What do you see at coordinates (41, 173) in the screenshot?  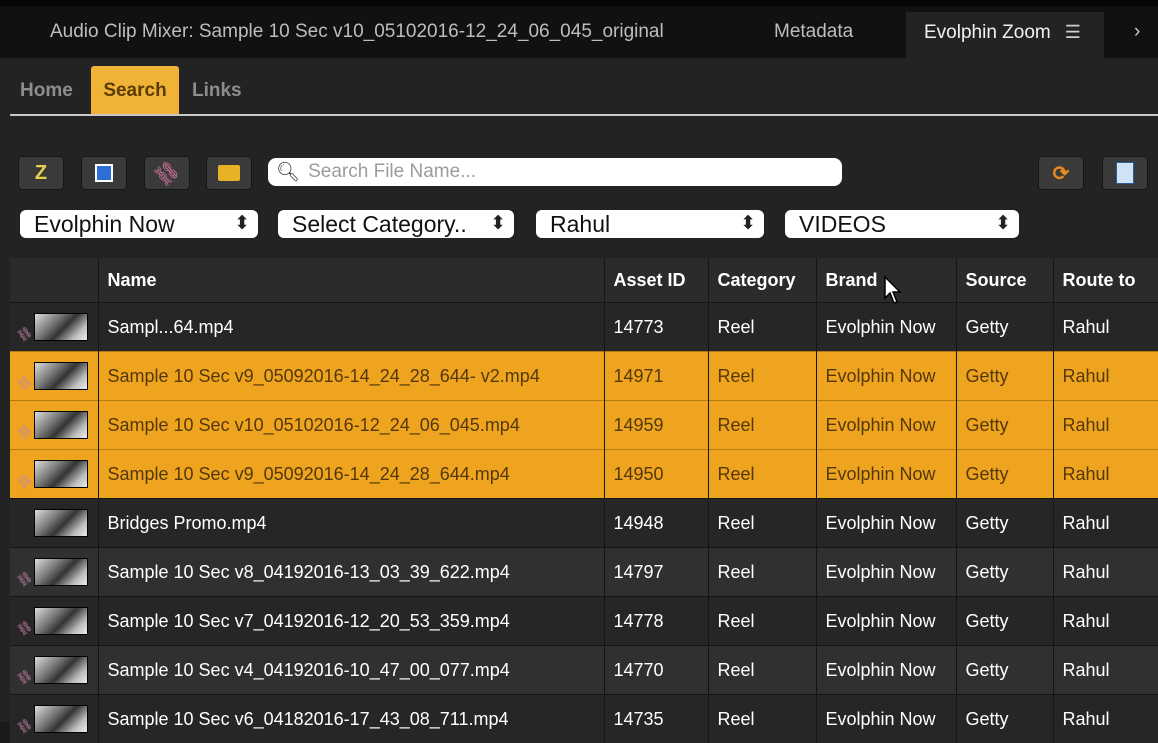 I see `checkout-button: Z` at bounding box center [41, 173].